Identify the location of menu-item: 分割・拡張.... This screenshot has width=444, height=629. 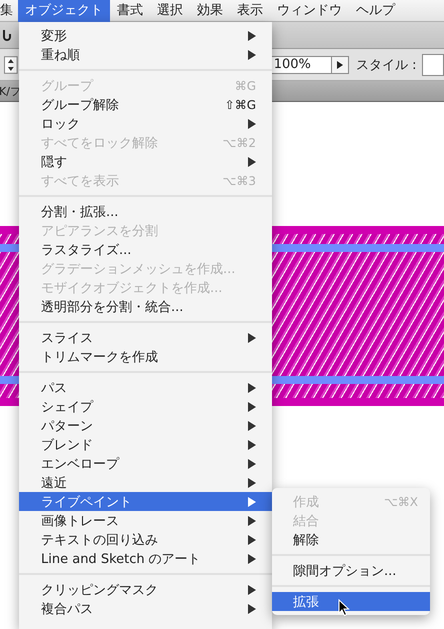
(145, 211).